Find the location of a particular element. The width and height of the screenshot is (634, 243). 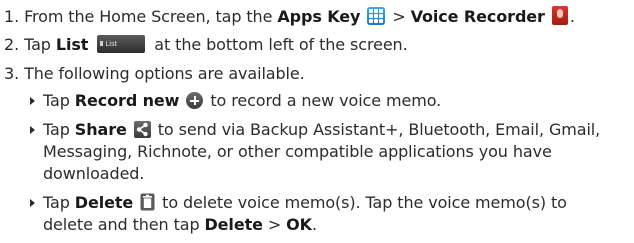

record-new-label: Record new is located at coordinates (127, 100).